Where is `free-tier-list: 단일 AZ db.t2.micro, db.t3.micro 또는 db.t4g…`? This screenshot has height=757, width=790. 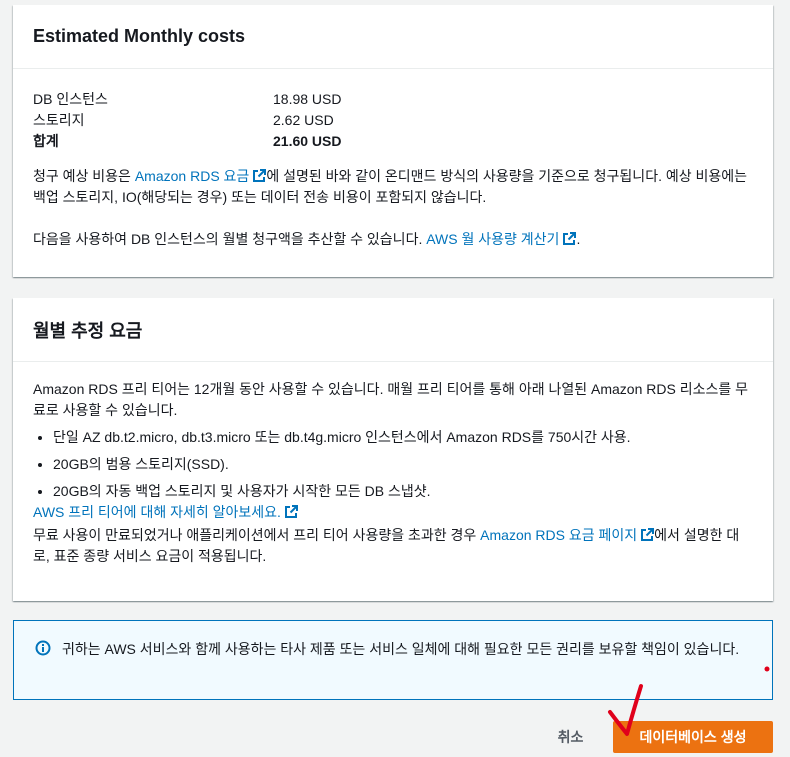 free-tier-list: 단일 AZ db.t2.micro, db.t3.micro 또는 db.t4g… is located at coordinates (393, 464).